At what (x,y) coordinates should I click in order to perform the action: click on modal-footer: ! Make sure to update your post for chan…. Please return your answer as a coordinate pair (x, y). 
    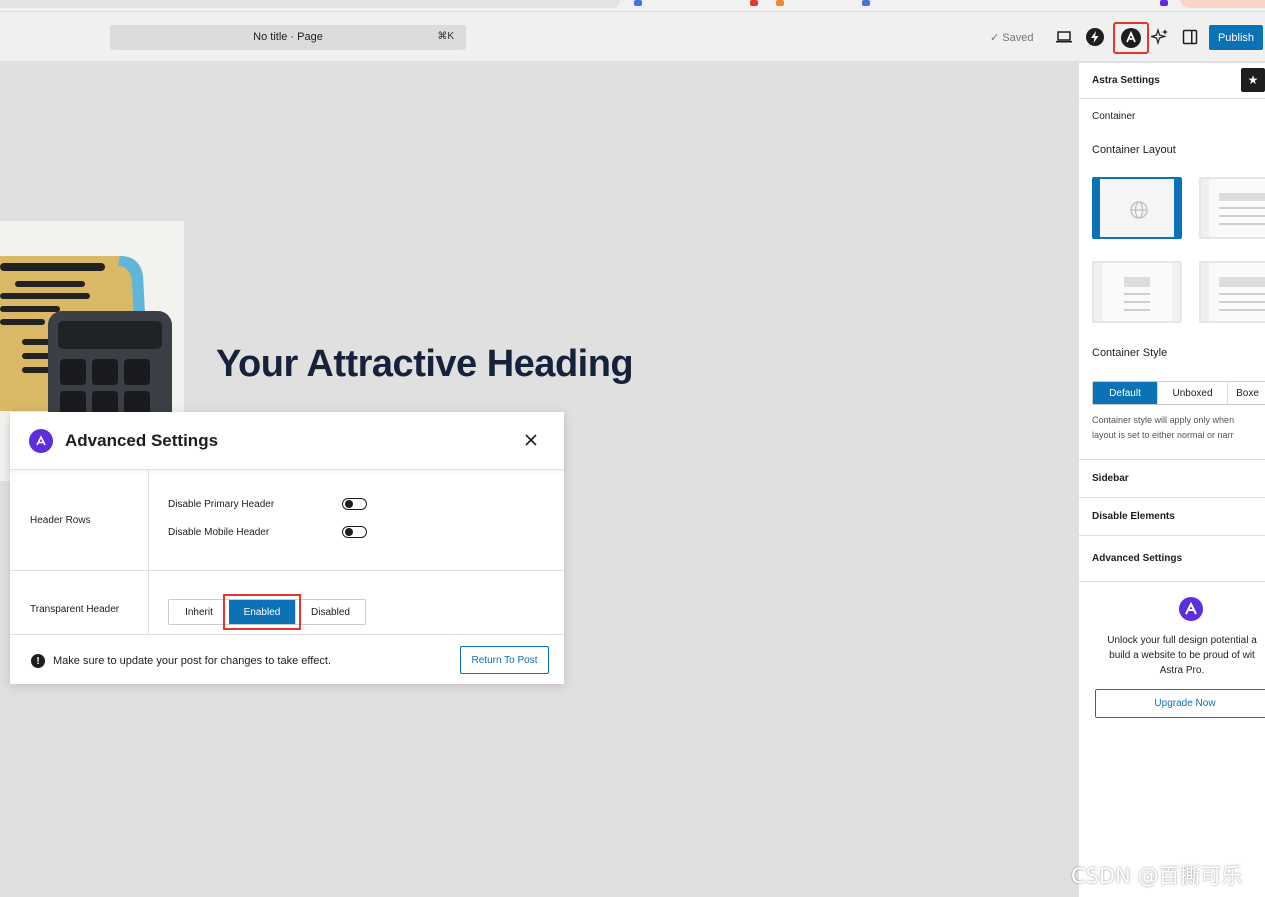
    Looking at the image, I should click on (287, 659).